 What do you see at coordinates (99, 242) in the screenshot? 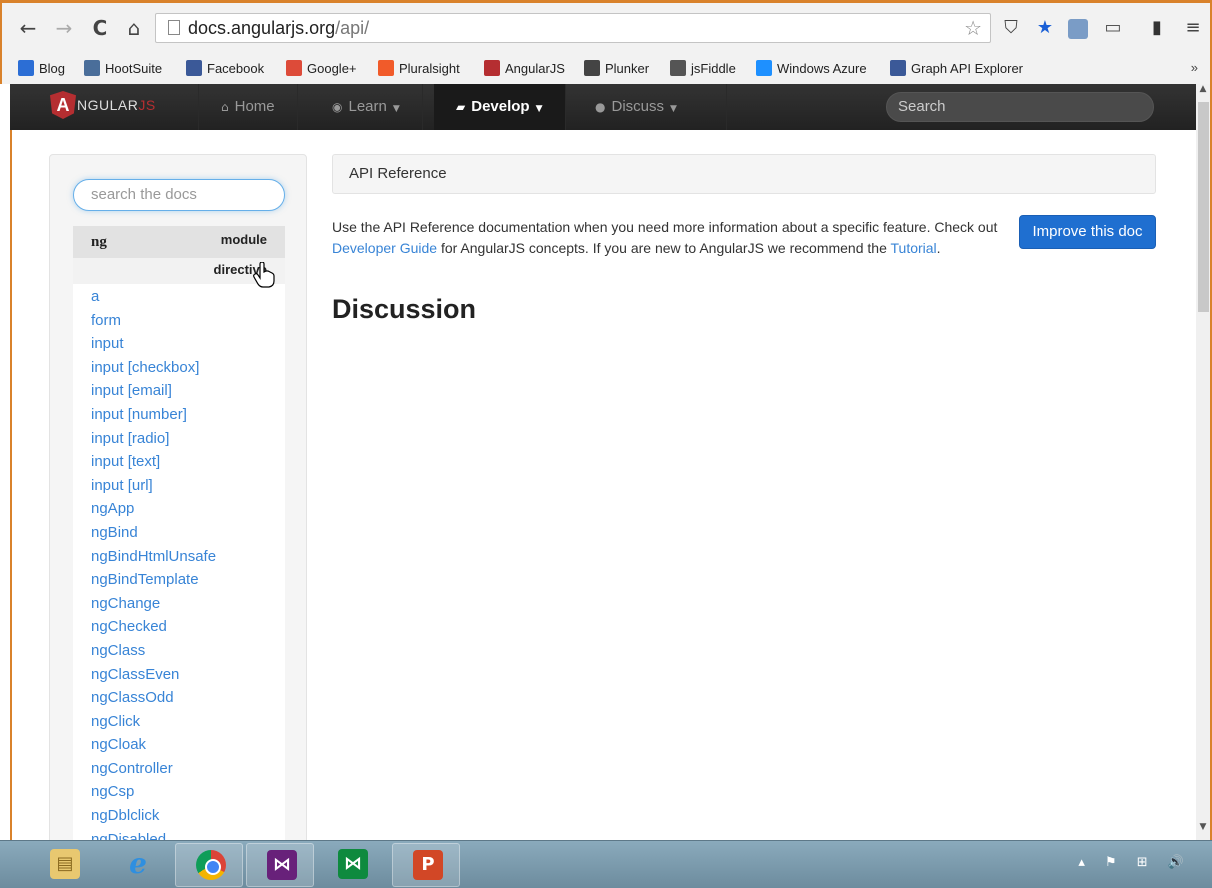
I see `module-name: ng` at bounding box center [99, 242].